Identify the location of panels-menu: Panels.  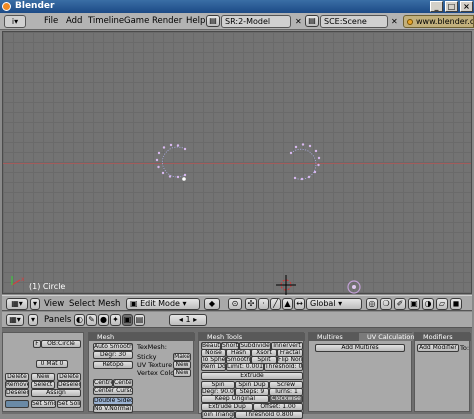
(57, 320).